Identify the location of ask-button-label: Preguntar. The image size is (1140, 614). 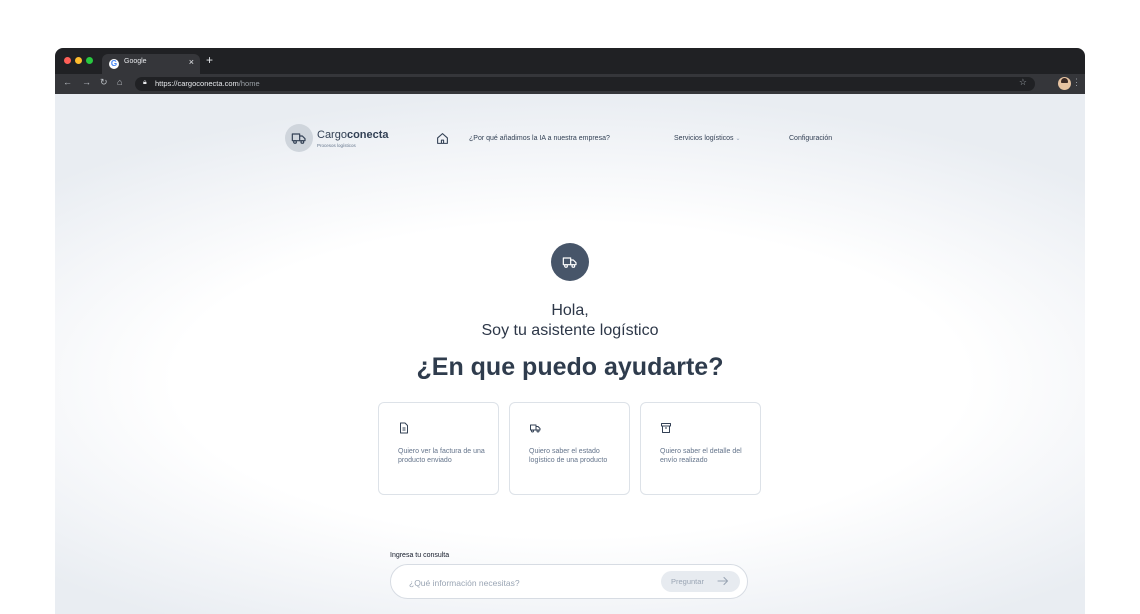
(687, 581).